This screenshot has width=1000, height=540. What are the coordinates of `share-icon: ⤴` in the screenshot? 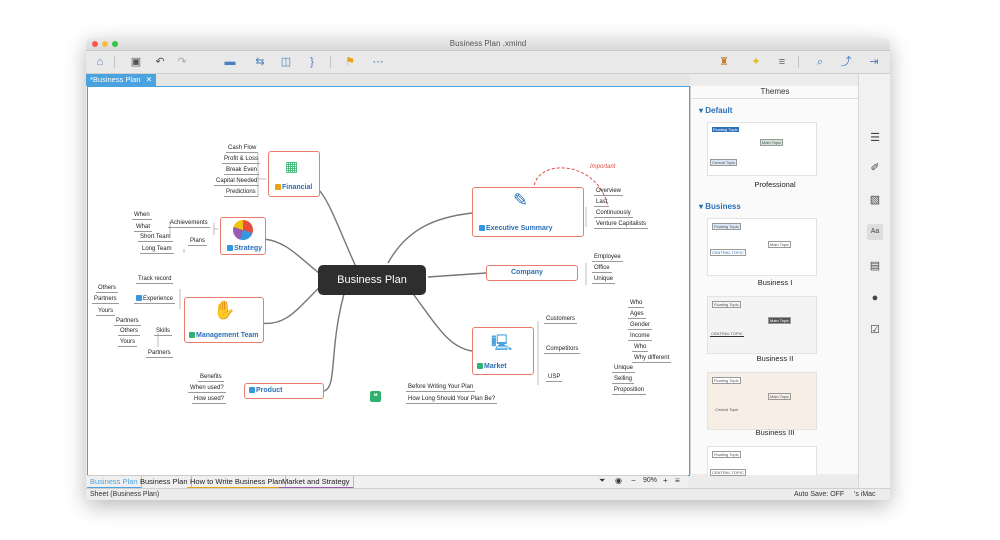 It's located at (846, 62).